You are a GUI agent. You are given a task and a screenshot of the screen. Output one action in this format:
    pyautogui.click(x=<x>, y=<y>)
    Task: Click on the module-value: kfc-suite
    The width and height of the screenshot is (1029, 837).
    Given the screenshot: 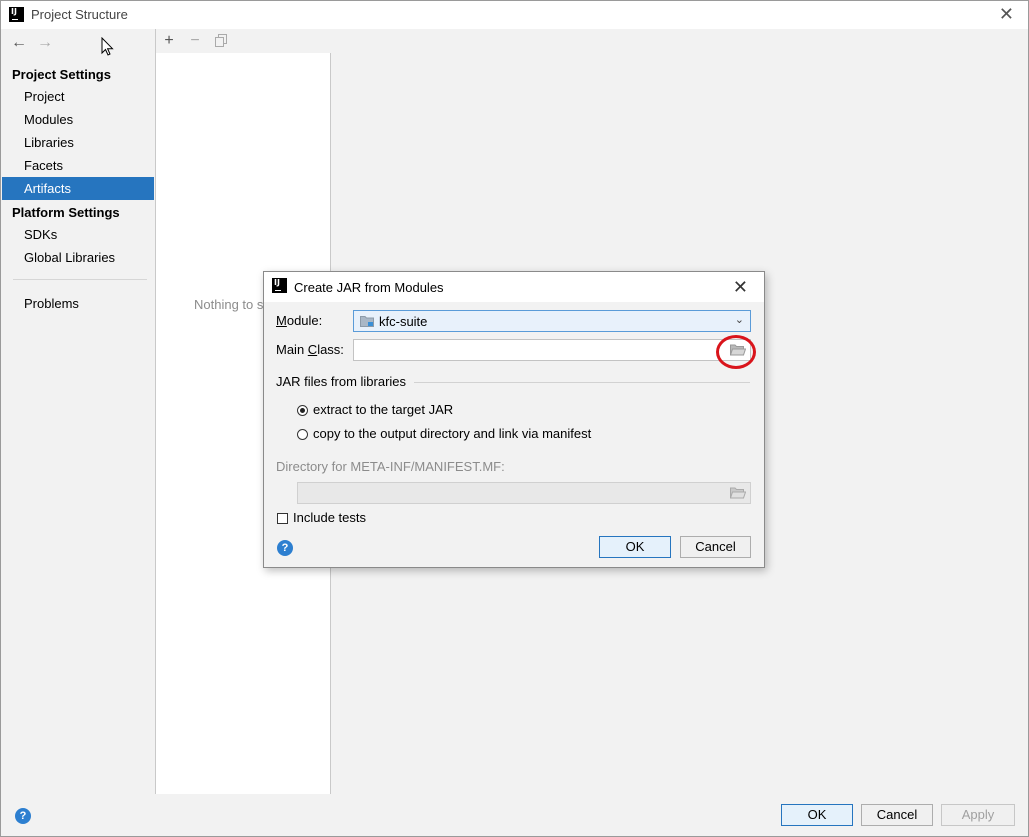 What is the action you would take?
    pyautogui.click(x=403, y=321)
    